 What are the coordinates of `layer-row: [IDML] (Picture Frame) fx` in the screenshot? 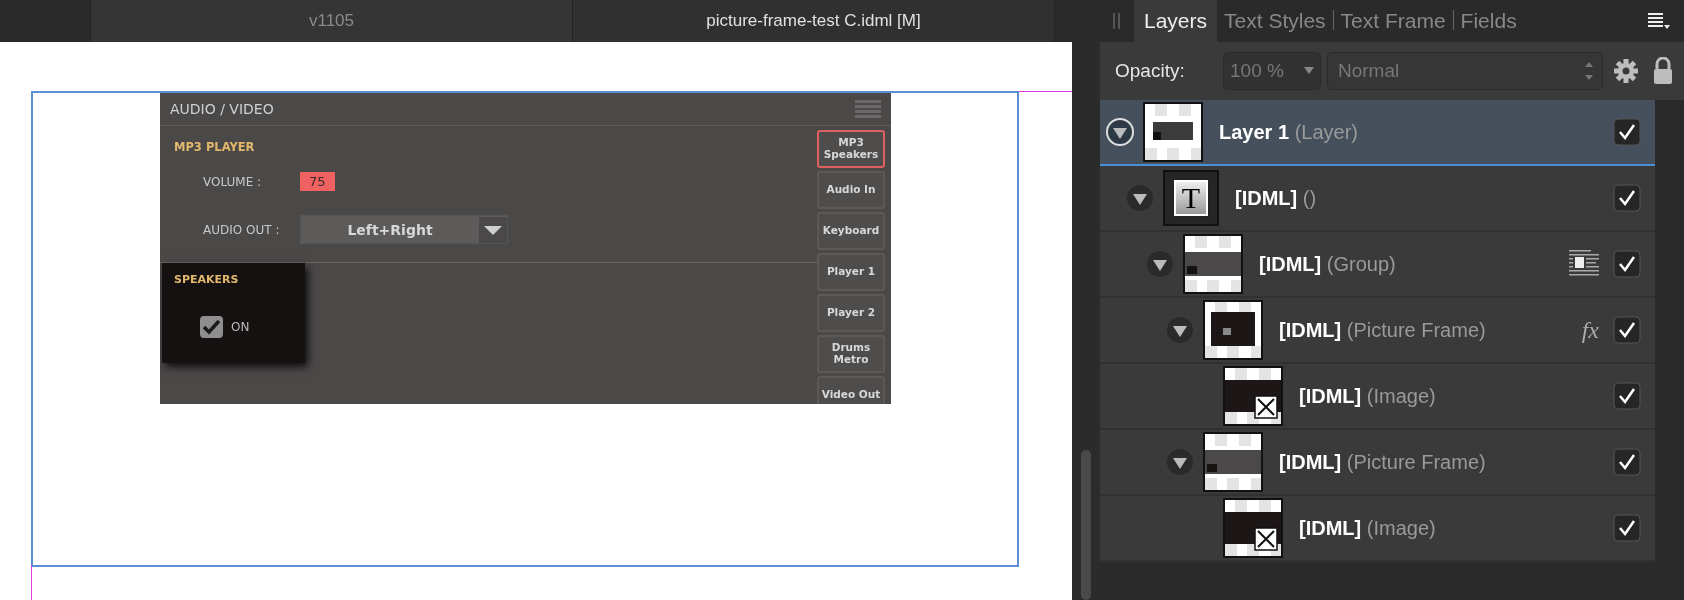 It's located at (1377, 331).